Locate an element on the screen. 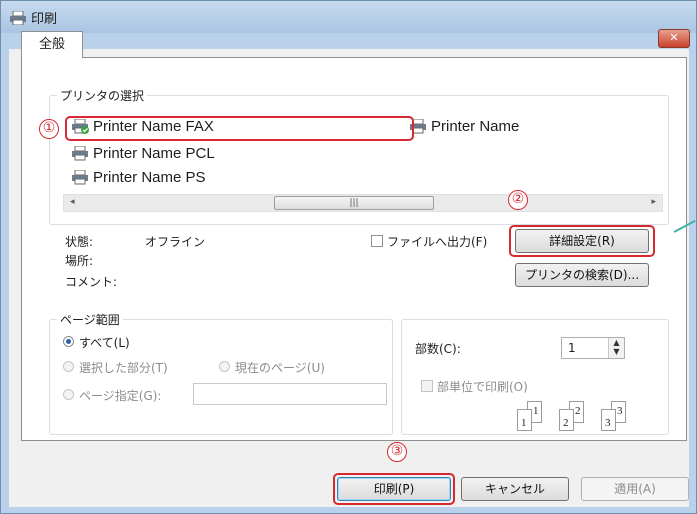 Image resolution: width=697 pixels, height=514 pixels. scroll-left-icon: ◂ is located at coordinates (72, 202).